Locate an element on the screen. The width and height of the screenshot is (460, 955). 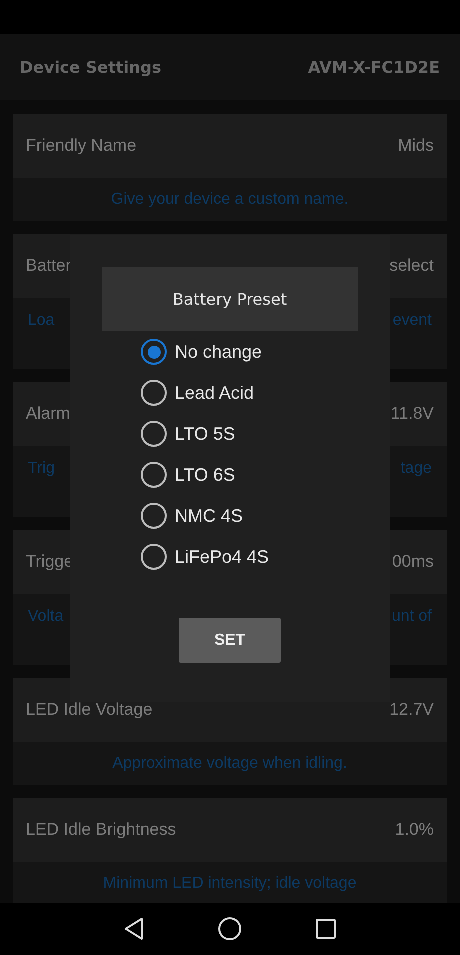
setting-description: Give your device a custom name. is located at coordinates (230, 200).